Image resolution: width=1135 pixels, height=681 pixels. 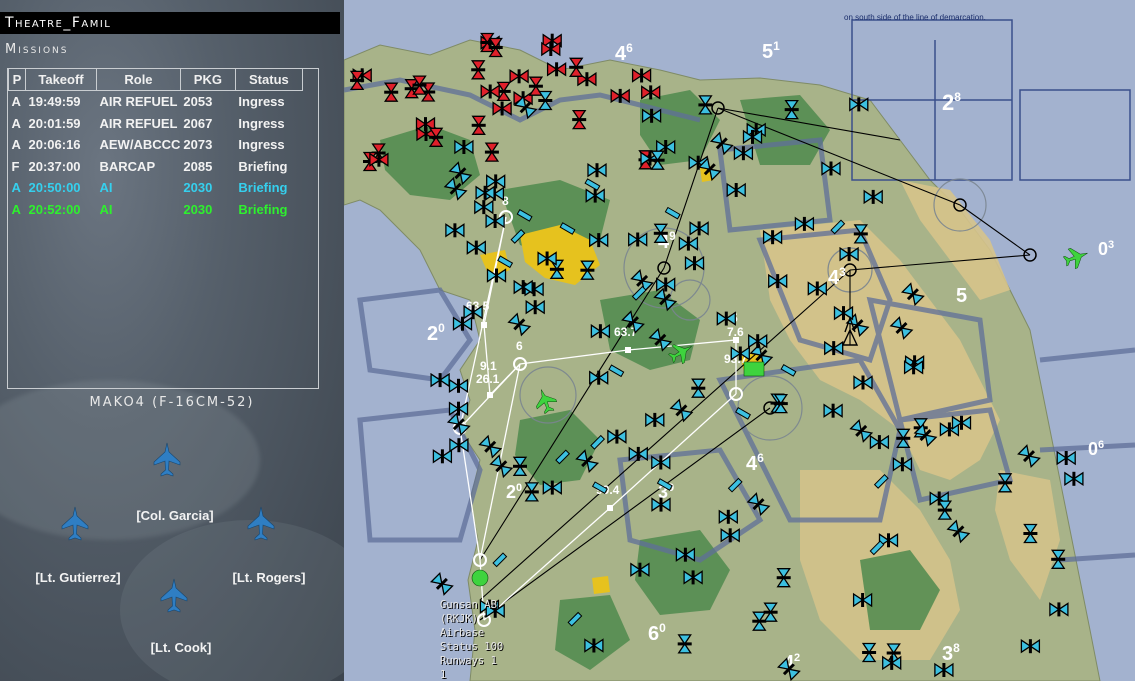 I want to click on mission-row: A 19:49:59 AIR REFUEL 2053 Ingress, so click(x=156, y=102).